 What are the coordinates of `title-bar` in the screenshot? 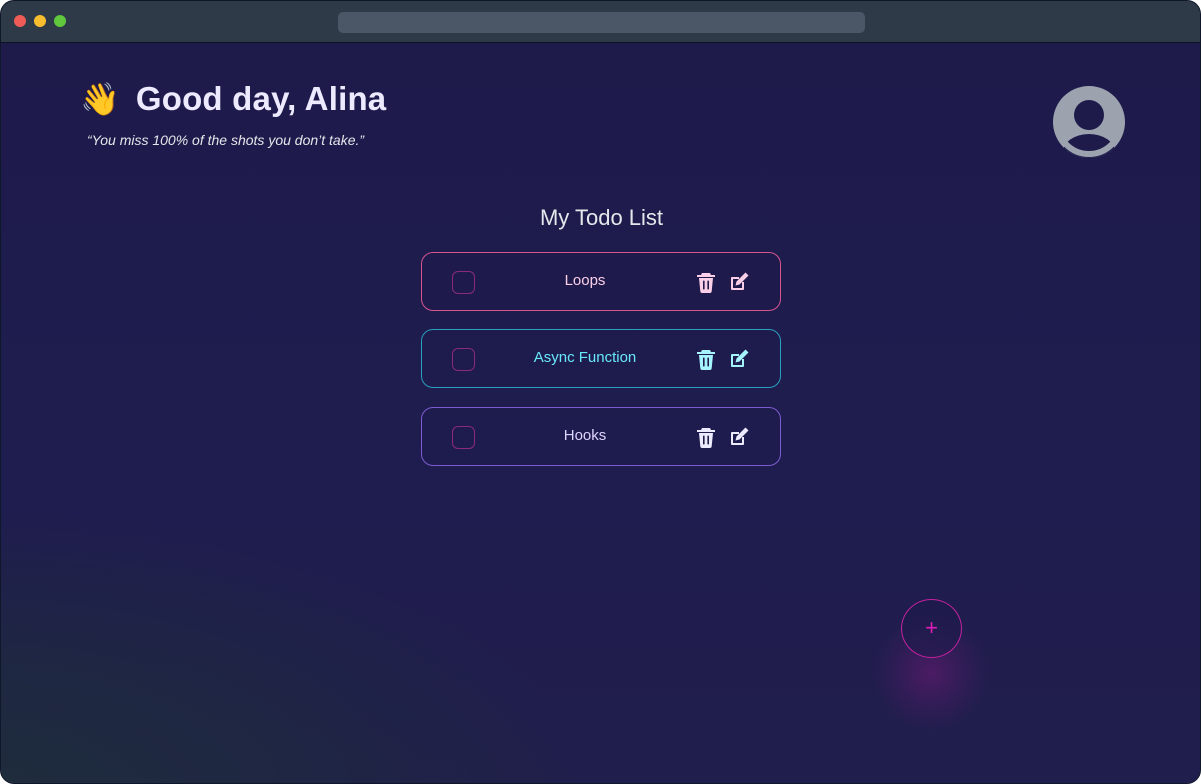 It's located at (600, 22).